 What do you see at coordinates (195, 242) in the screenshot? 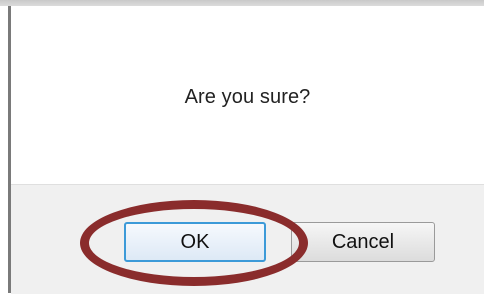
I see `ok-button: OK` at bounding box center [195, 242].